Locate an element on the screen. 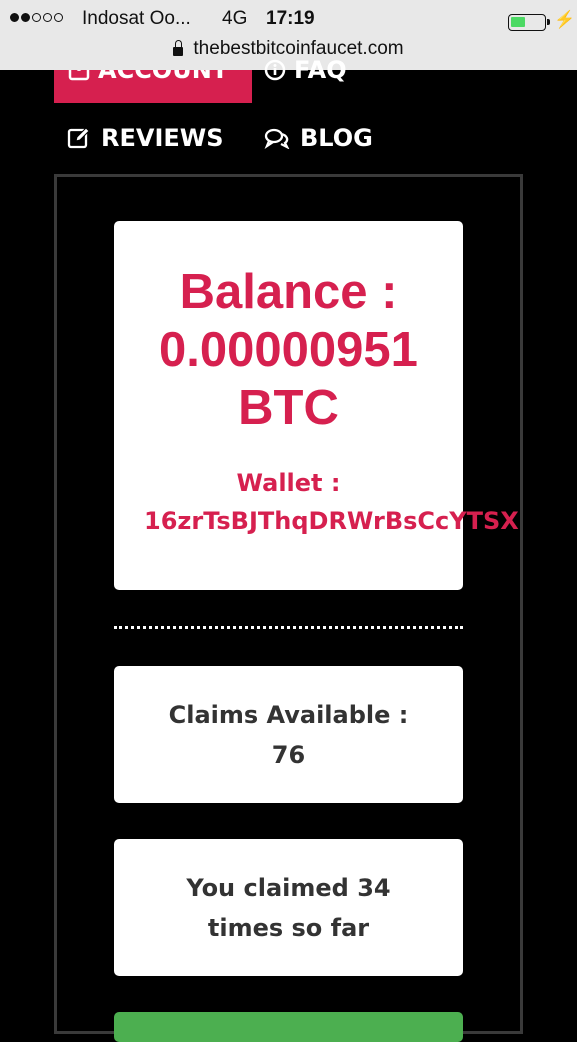  edit-icon is located at coordinates (78, 138).